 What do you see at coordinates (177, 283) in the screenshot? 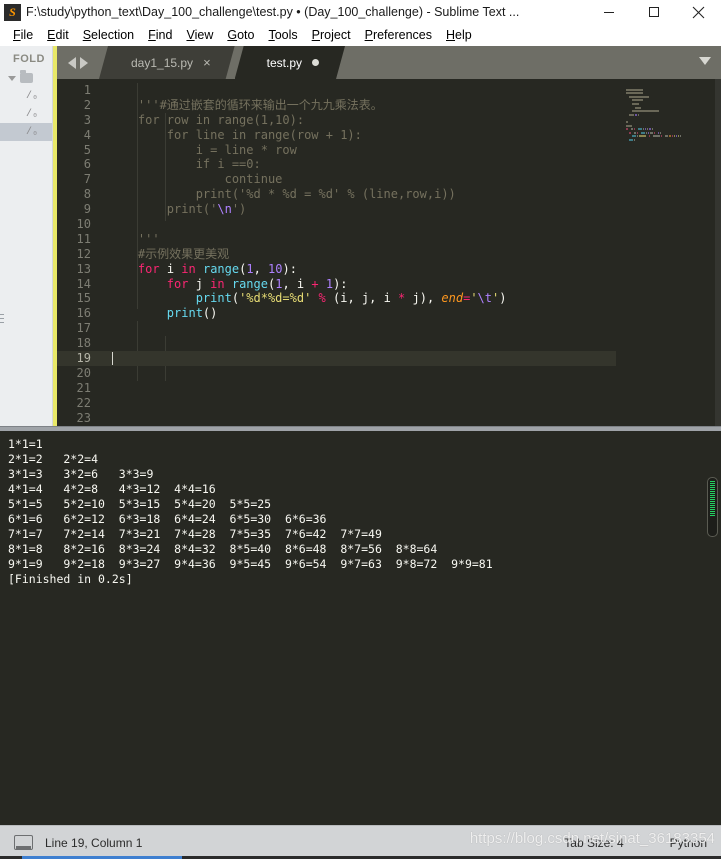
I see `code-token: for` at bounding box center [177, 283].